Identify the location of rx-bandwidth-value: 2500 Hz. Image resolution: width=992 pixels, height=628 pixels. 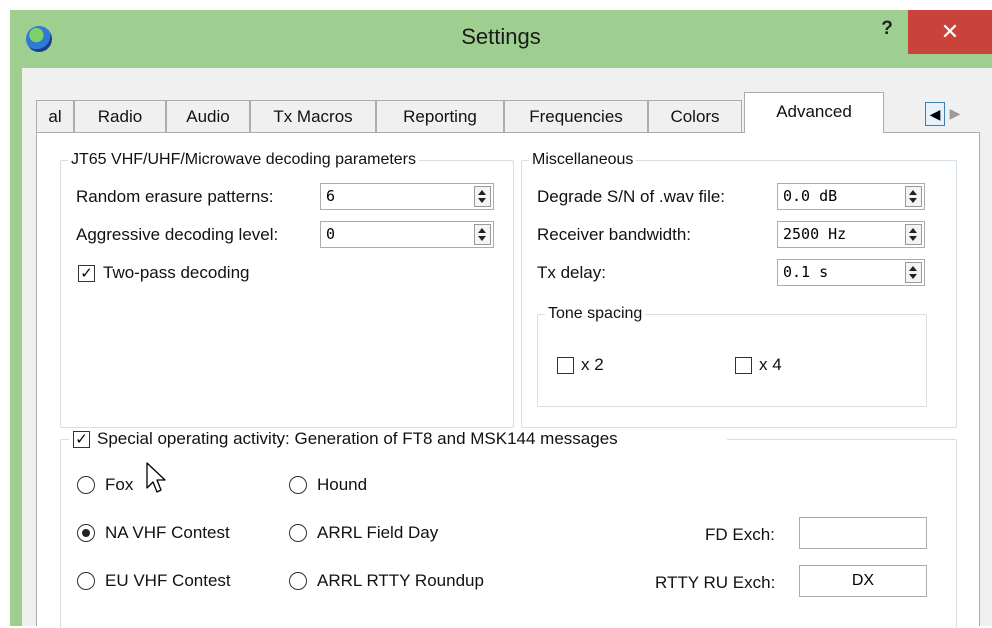
(815, 234).